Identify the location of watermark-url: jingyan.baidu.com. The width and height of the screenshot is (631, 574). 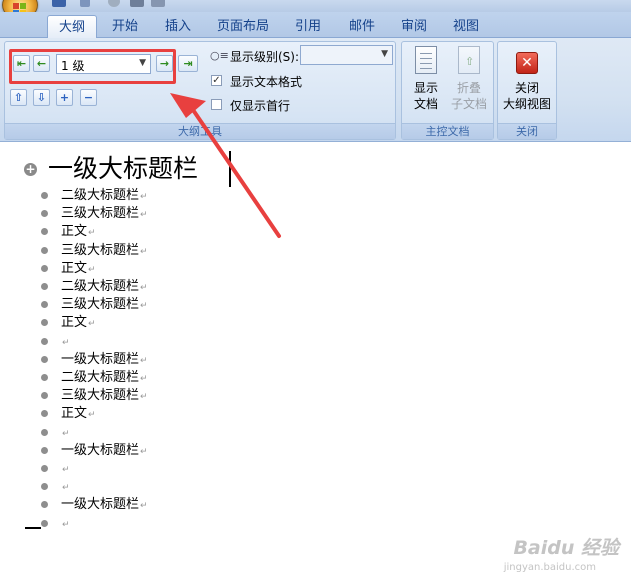
(549, 567).